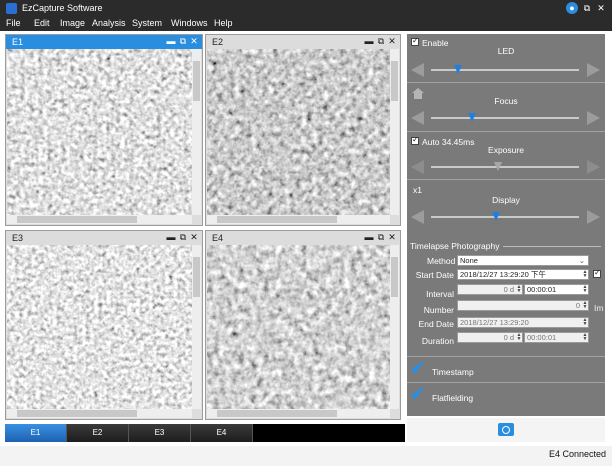  What do you see at coordinates (18, 42) in the screenshot?
I see `pane-label: E1` at bounding box center [18, 42].